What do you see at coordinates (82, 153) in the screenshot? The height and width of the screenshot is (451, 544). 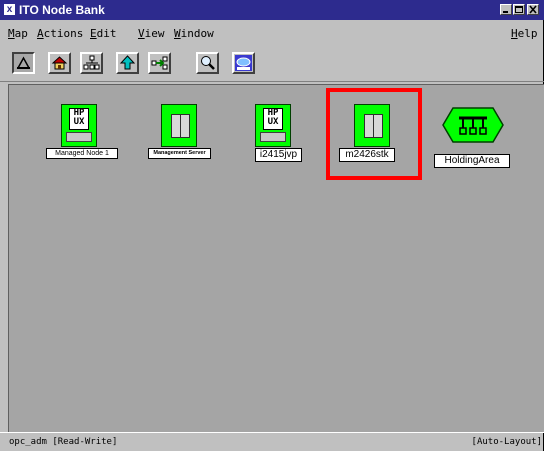 I see `node-label: Managed Node 1` at bounding box center [82, 153].